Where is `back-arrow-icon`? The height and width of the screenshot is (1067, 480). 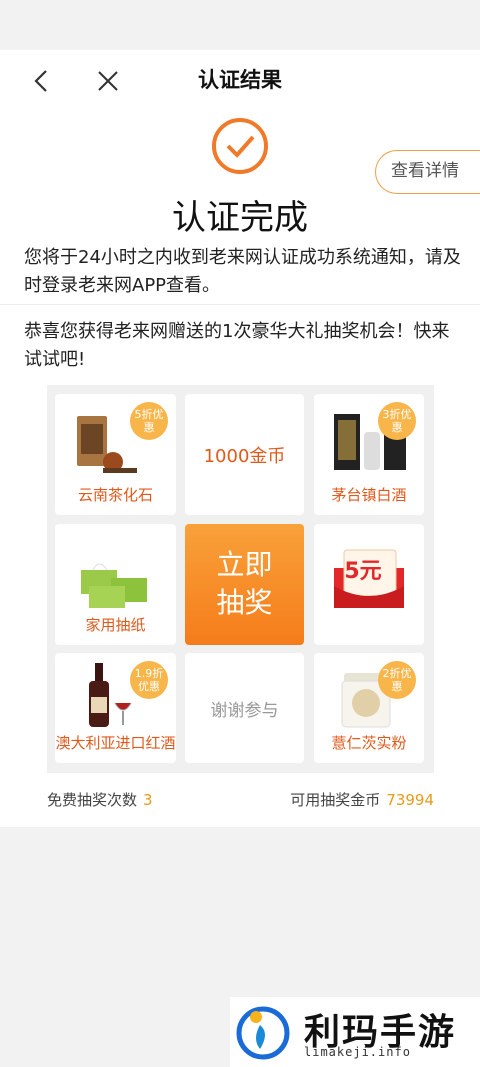 back-arrow-icon is located at coordinates (42, 81).